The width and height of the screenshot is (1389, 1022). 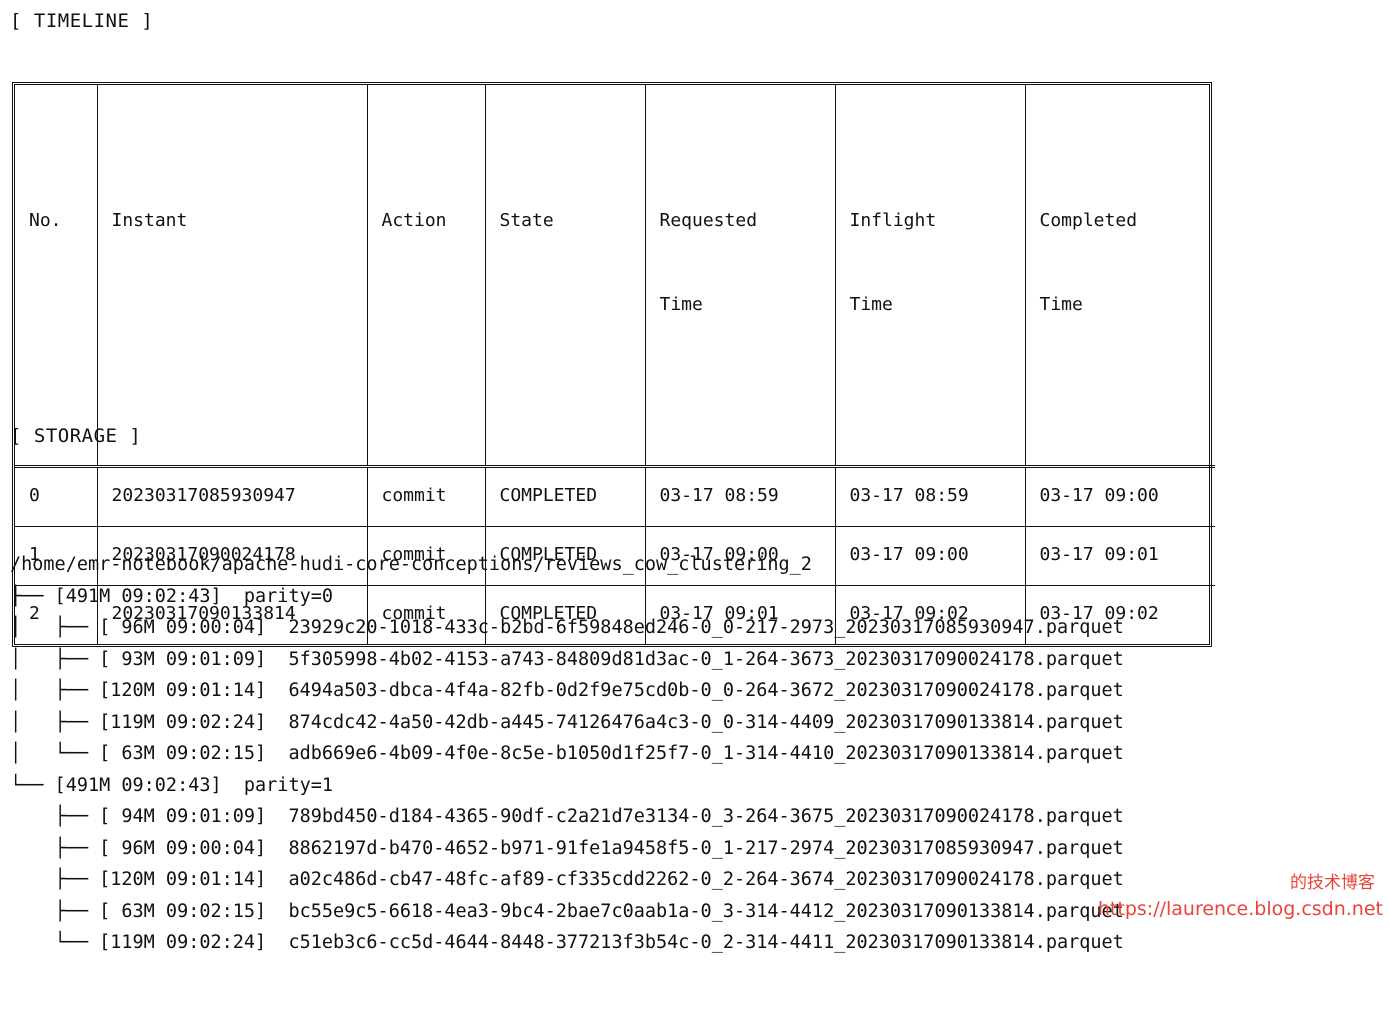 What do you see at coordinates (1332, 883) in the screenshot?
I see `watermark-author-text: 的技术博客` at bounding box center [1332, 883].